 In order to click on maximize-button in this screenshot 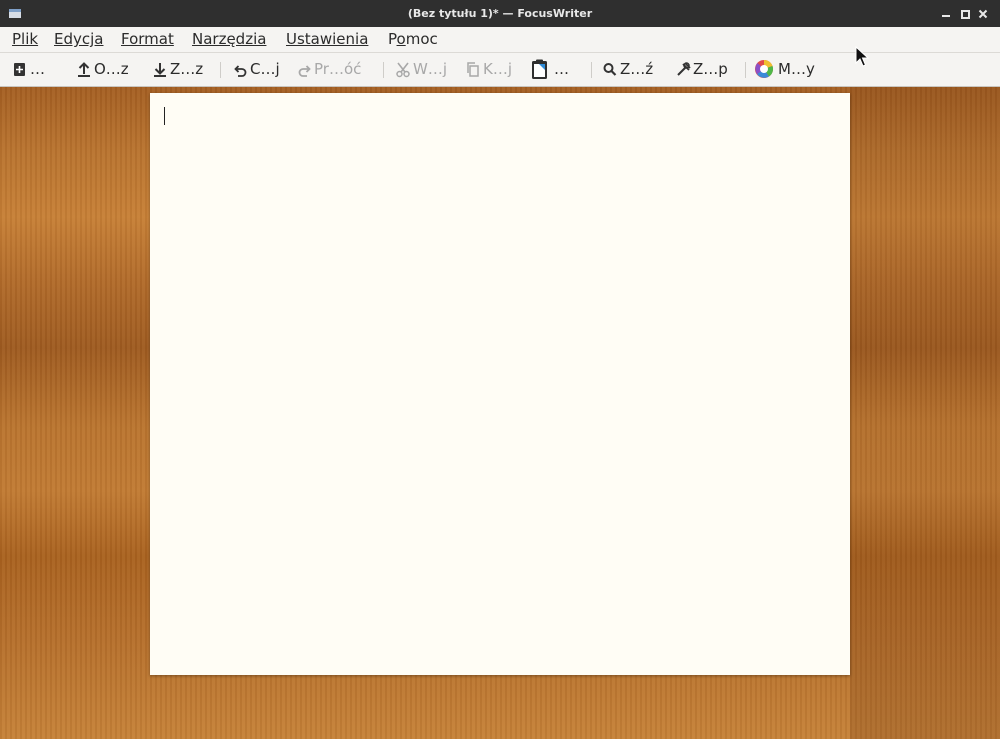, I will do `click(965, 14)`.